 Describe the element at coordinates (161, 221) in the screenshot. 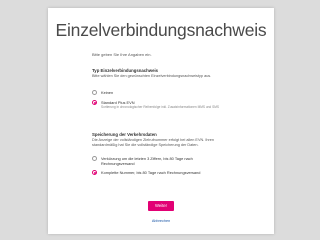

I see `abbrechen-link: Abbrechen` at that location.